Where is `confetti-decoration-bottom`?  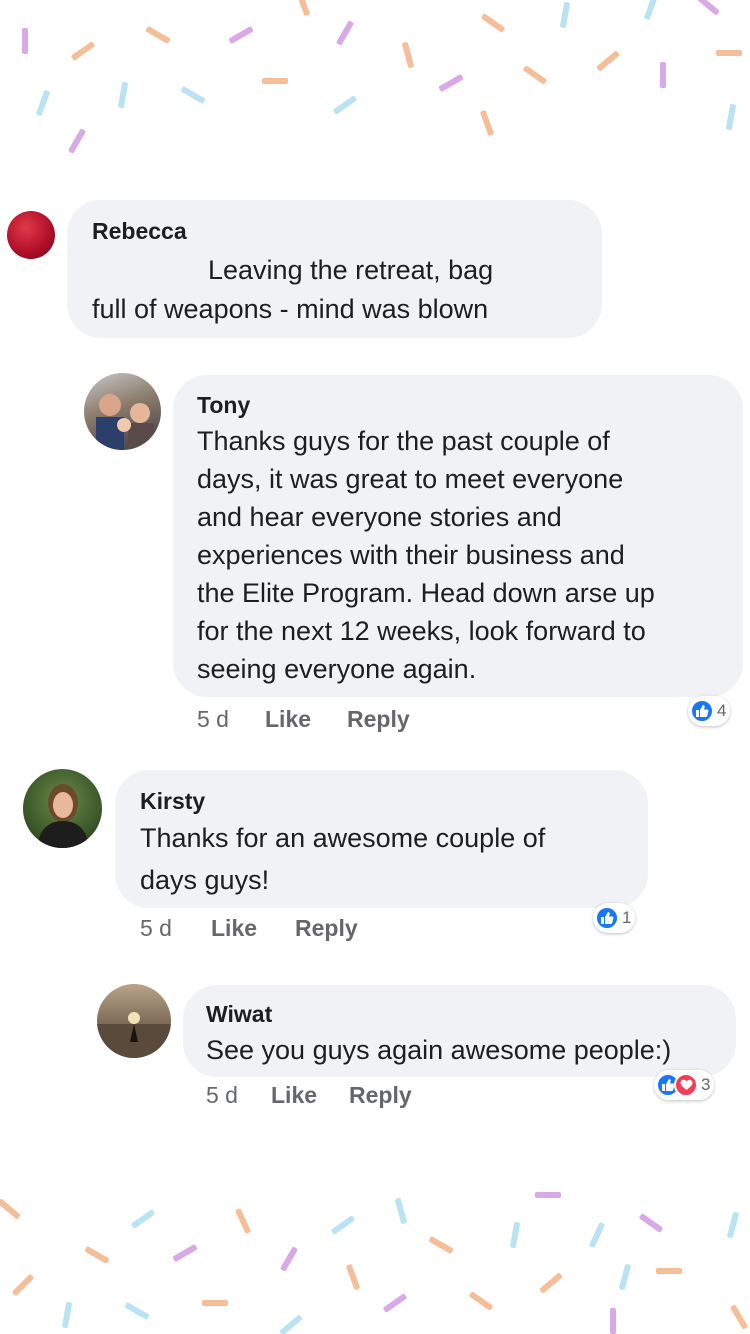 confetti-decoration-bottom is located at coordinates (375, 1247).